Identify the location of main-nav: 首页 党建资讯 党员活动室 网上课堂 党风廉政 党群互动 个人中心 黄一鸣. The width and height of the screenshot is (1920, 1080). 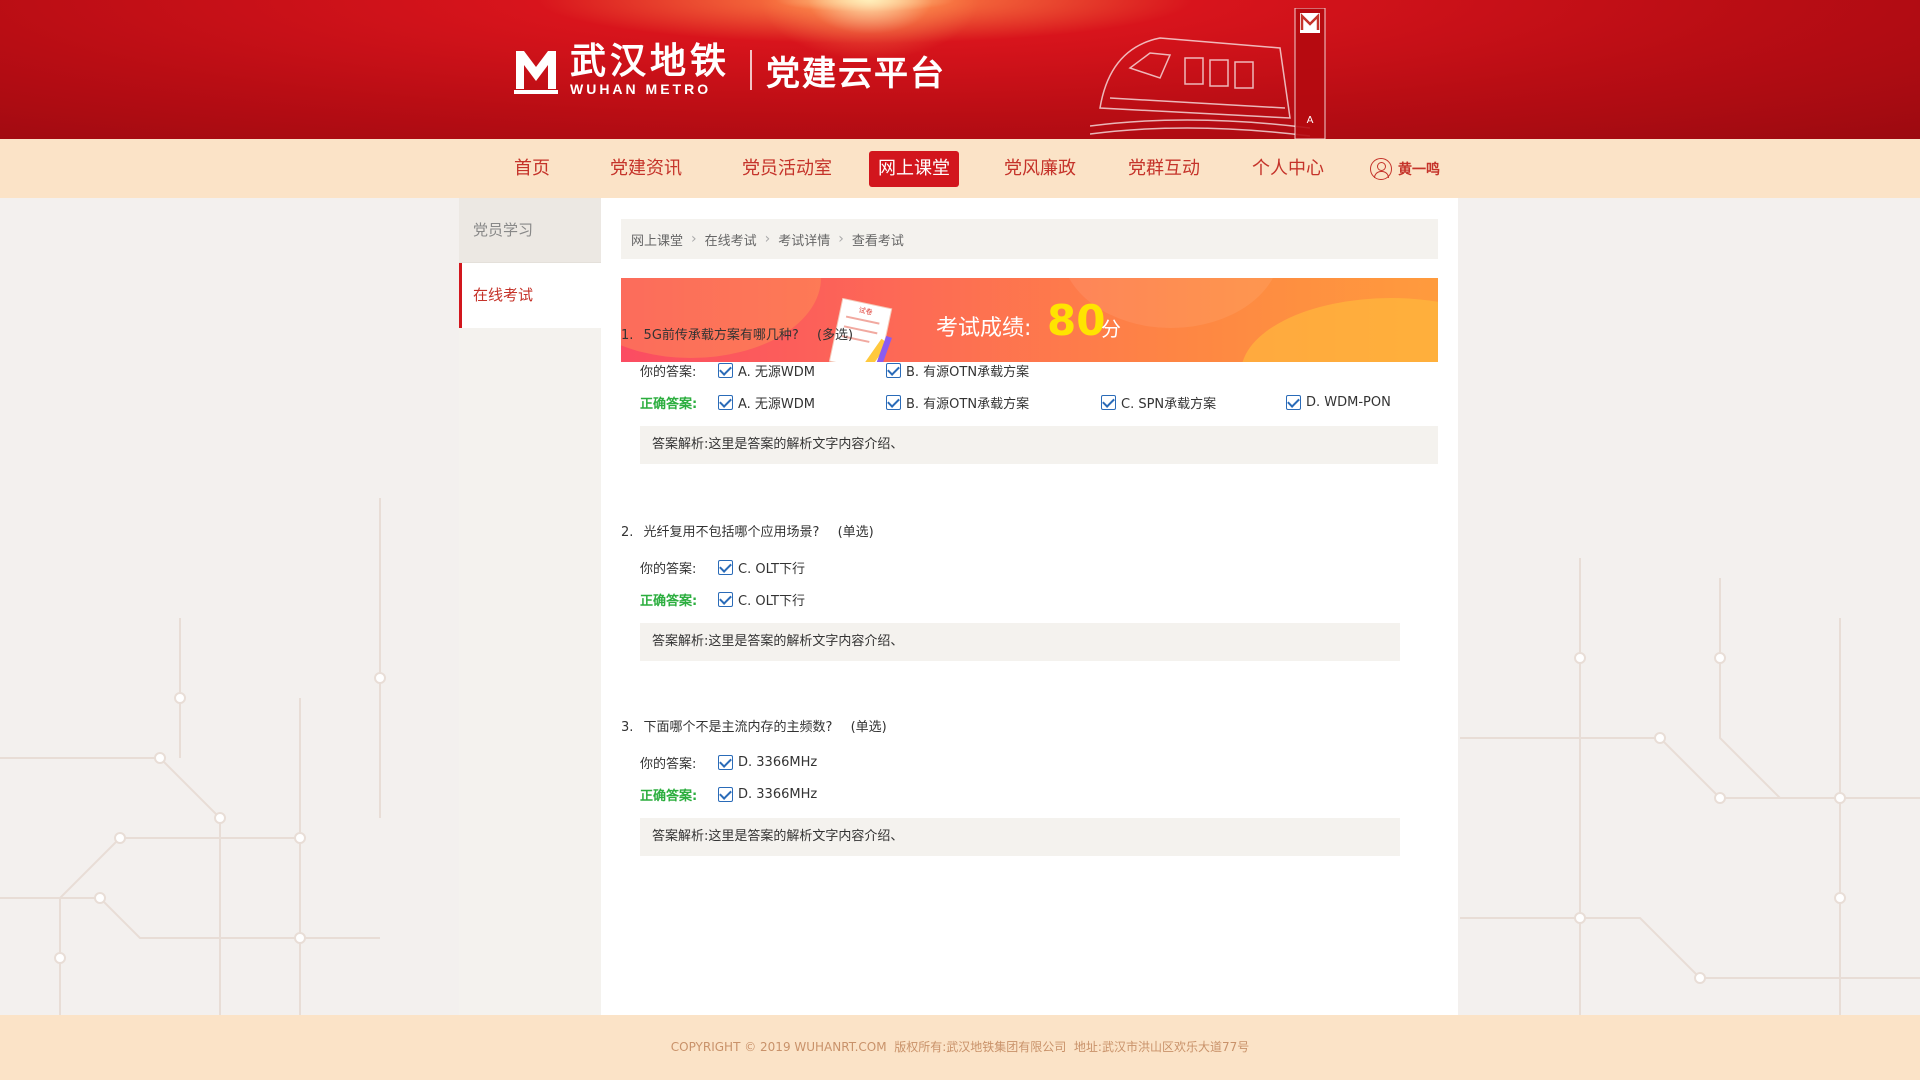
(960, 168).